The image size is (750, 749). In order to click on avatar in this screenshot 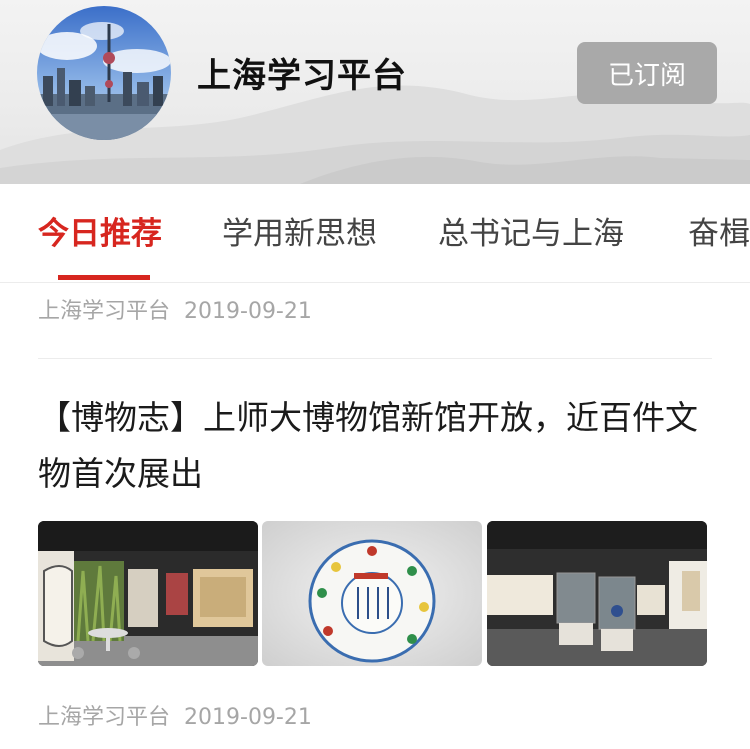, I will do `click(104, 73)`.